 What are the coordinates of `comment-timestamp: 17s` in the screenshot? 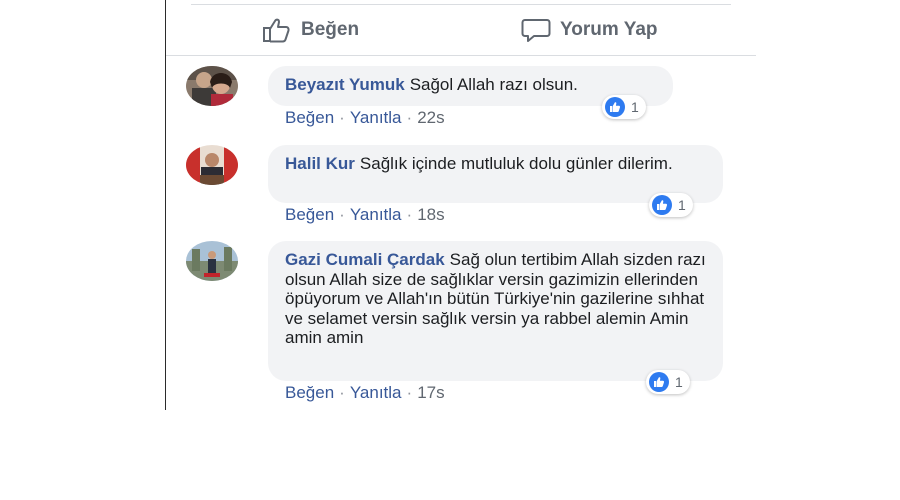 It's located at (430, 392).